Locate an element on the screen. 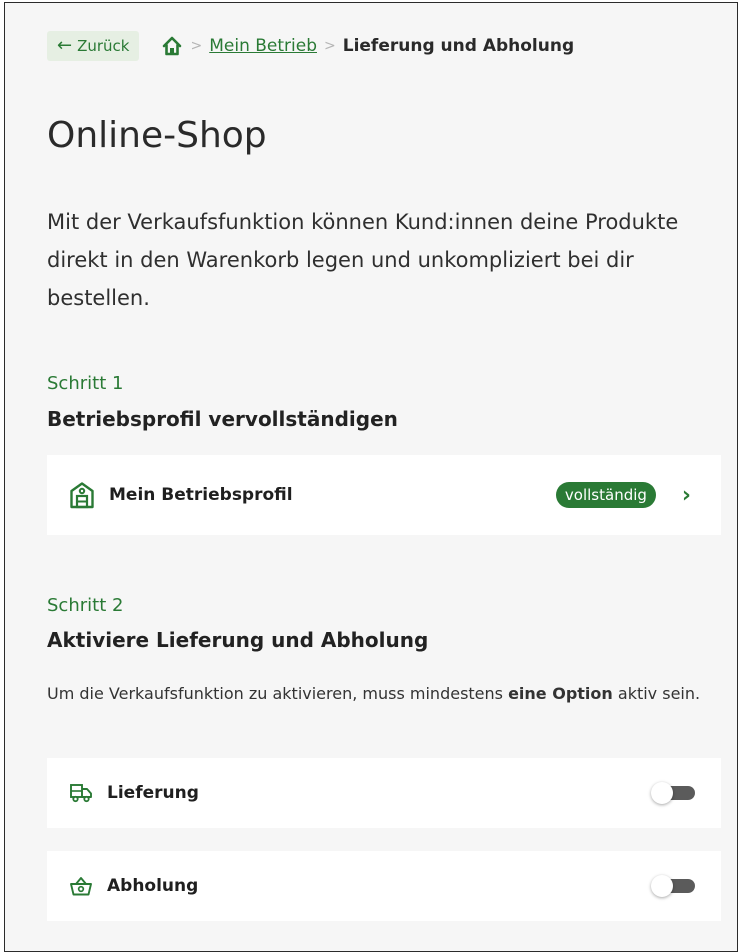  toggle-abholung is located at coordinates (674, 886).